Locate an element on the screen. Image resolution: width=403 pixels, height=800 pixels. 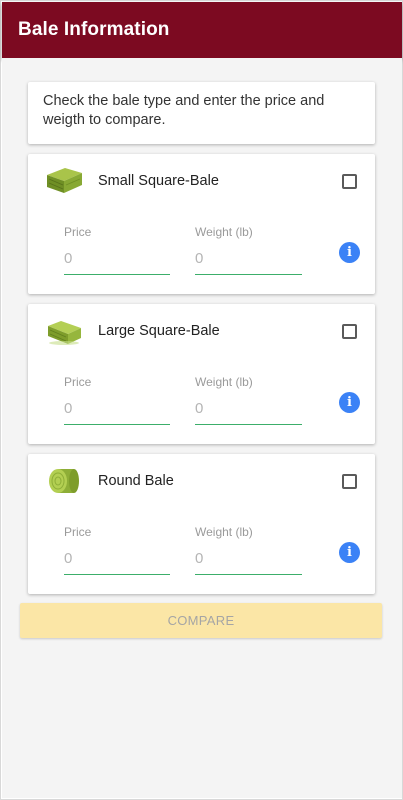
page-title: Bale Information is located at coordinates (94, 29).